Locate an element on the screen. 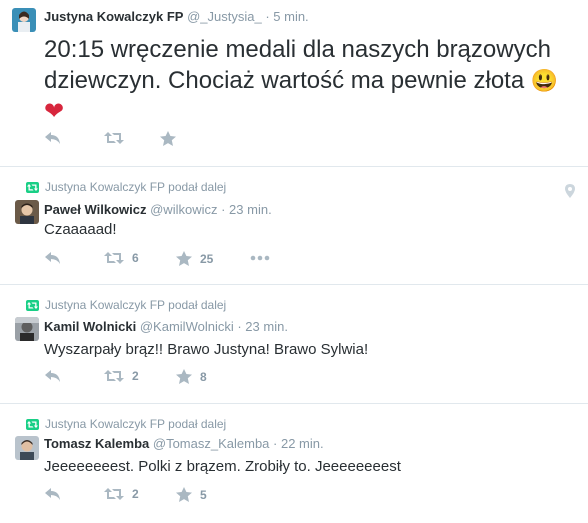 This screenshot has height=523, width=588. favorite-count: 25 is located at coordinates (207, 258).